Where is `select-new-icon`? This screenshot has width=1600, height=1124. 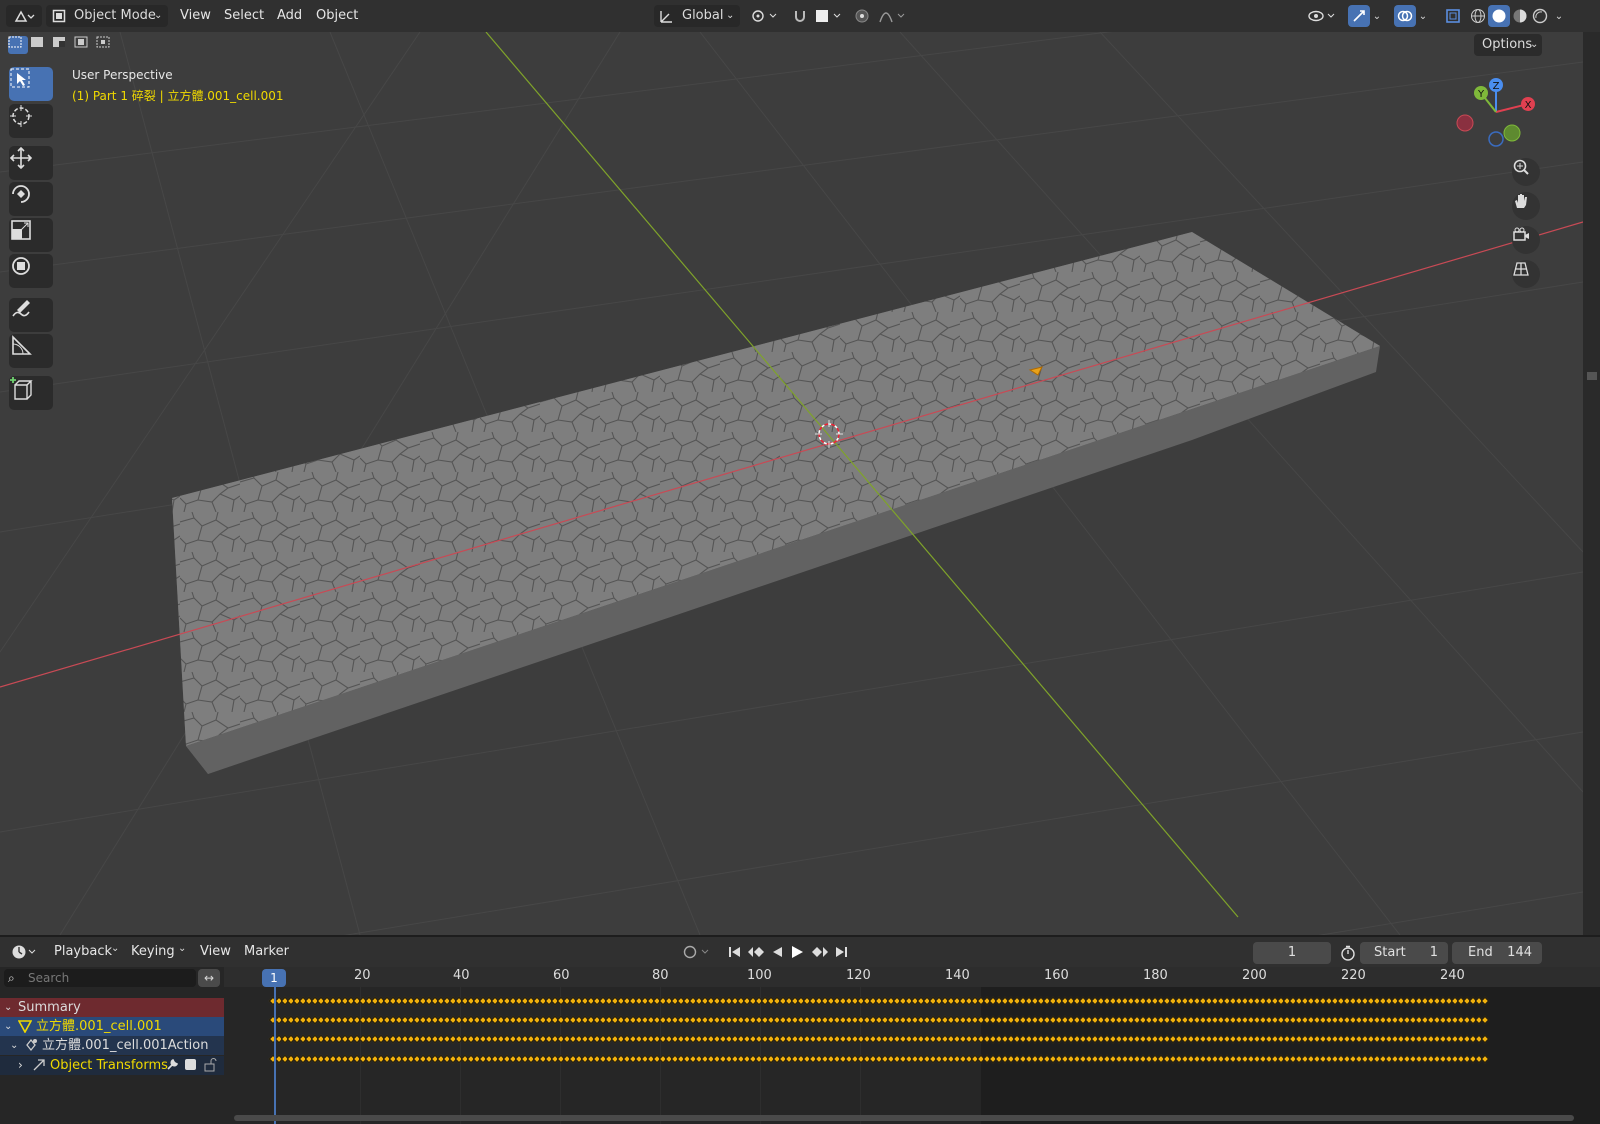 select-new-icon is located at coordinates (18, 45).